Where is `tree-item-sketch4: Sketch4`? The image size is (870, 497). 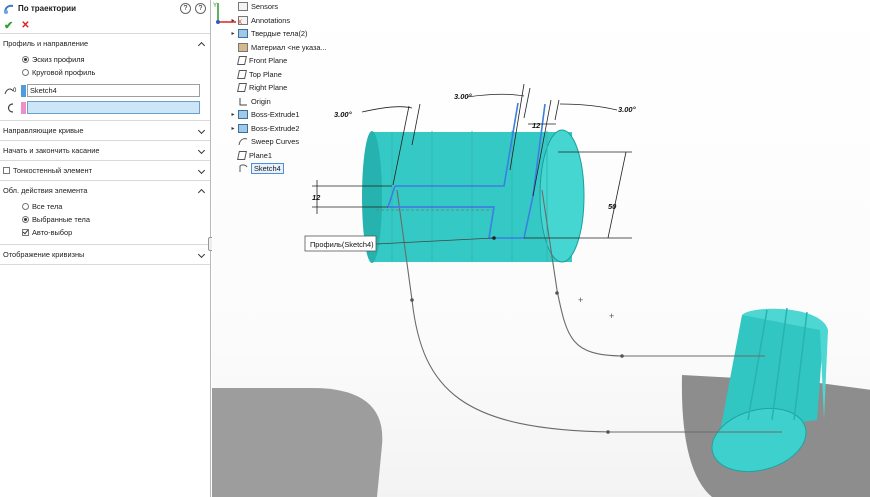 tree-item-sketch4: Sketch4 is located at coordinates (298, 169).